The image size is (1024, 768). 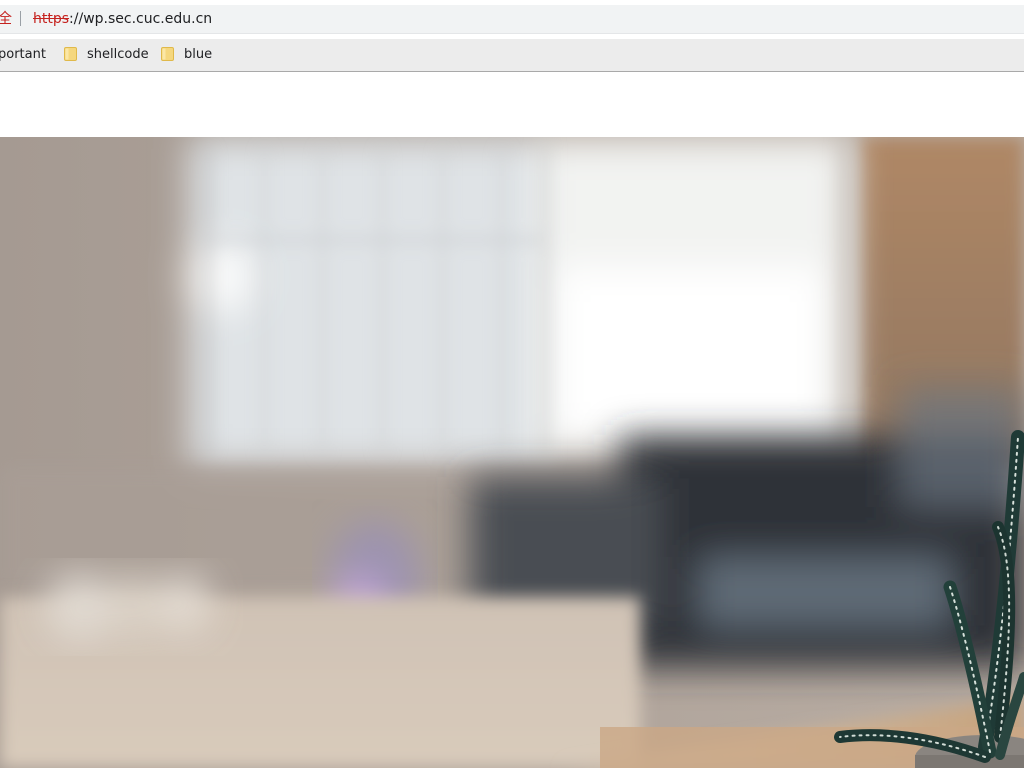 I want to click on address-bar: 全 https://wp.sec.cuc.edu.cn, so click(x=512, y=19).